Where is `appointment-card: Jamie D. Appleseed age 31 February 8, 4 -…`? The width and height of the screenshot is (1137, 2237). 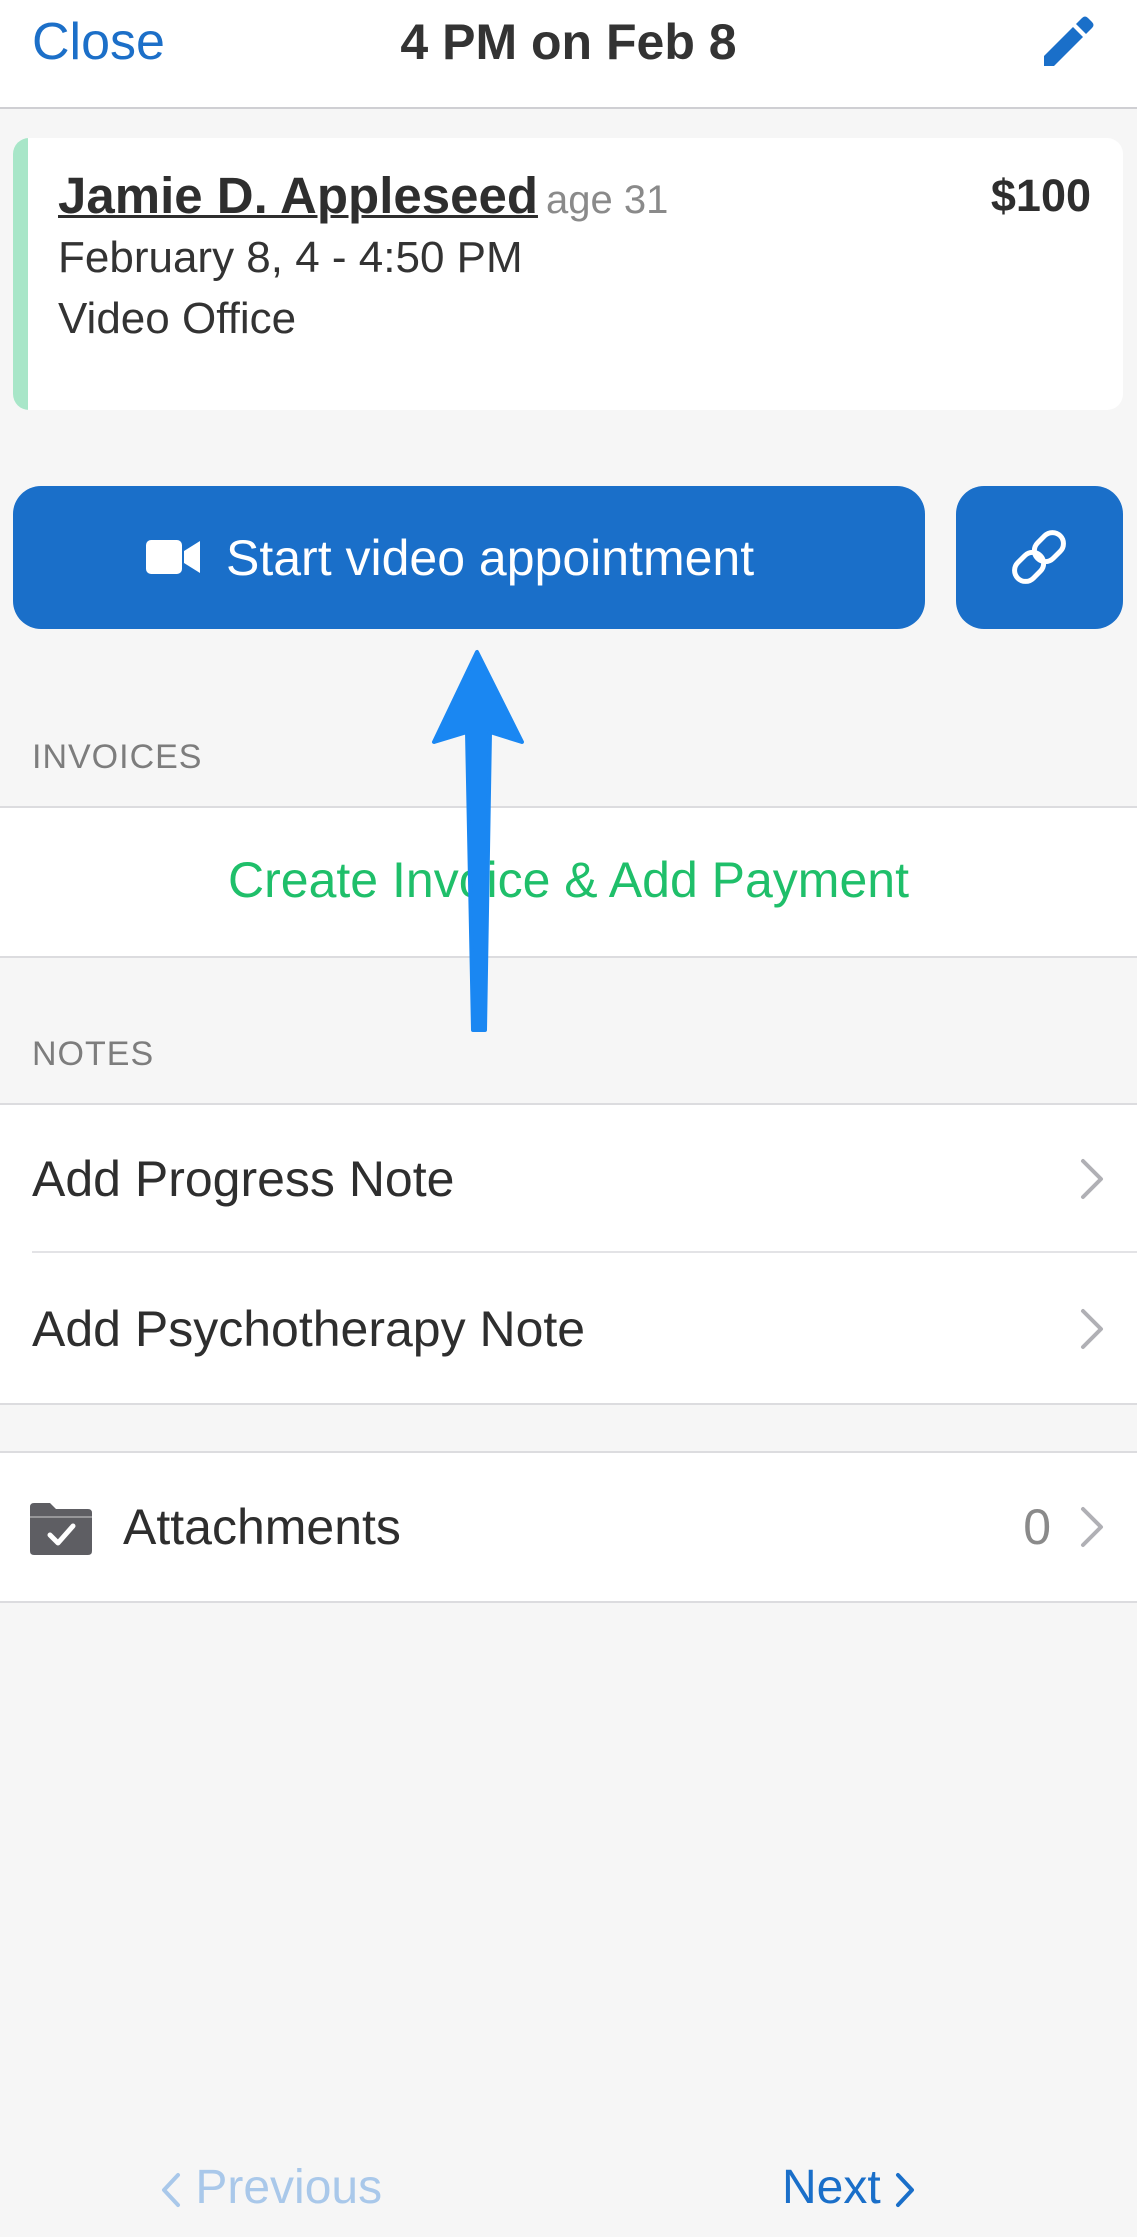 appointment-card: Jamie D. Appleseed age 31 February 8, 4 -… is located at coordinates (568, 274).